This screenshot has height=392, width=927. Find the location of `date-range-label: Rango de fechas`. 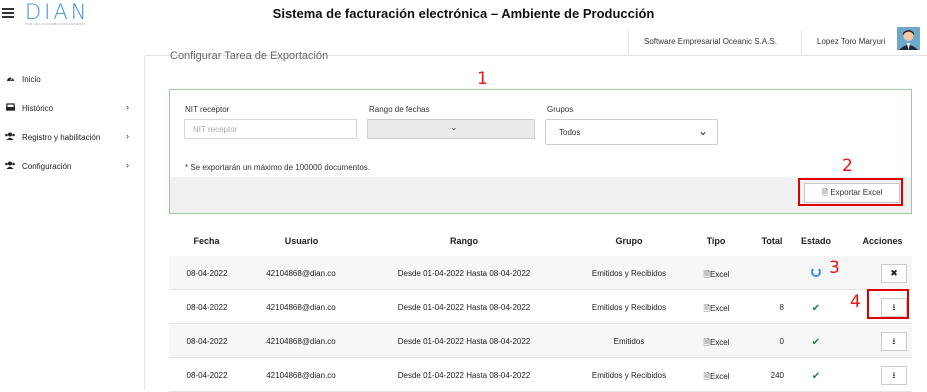

date-range-label: Rango de fechas is located at coordinates (399, 109).